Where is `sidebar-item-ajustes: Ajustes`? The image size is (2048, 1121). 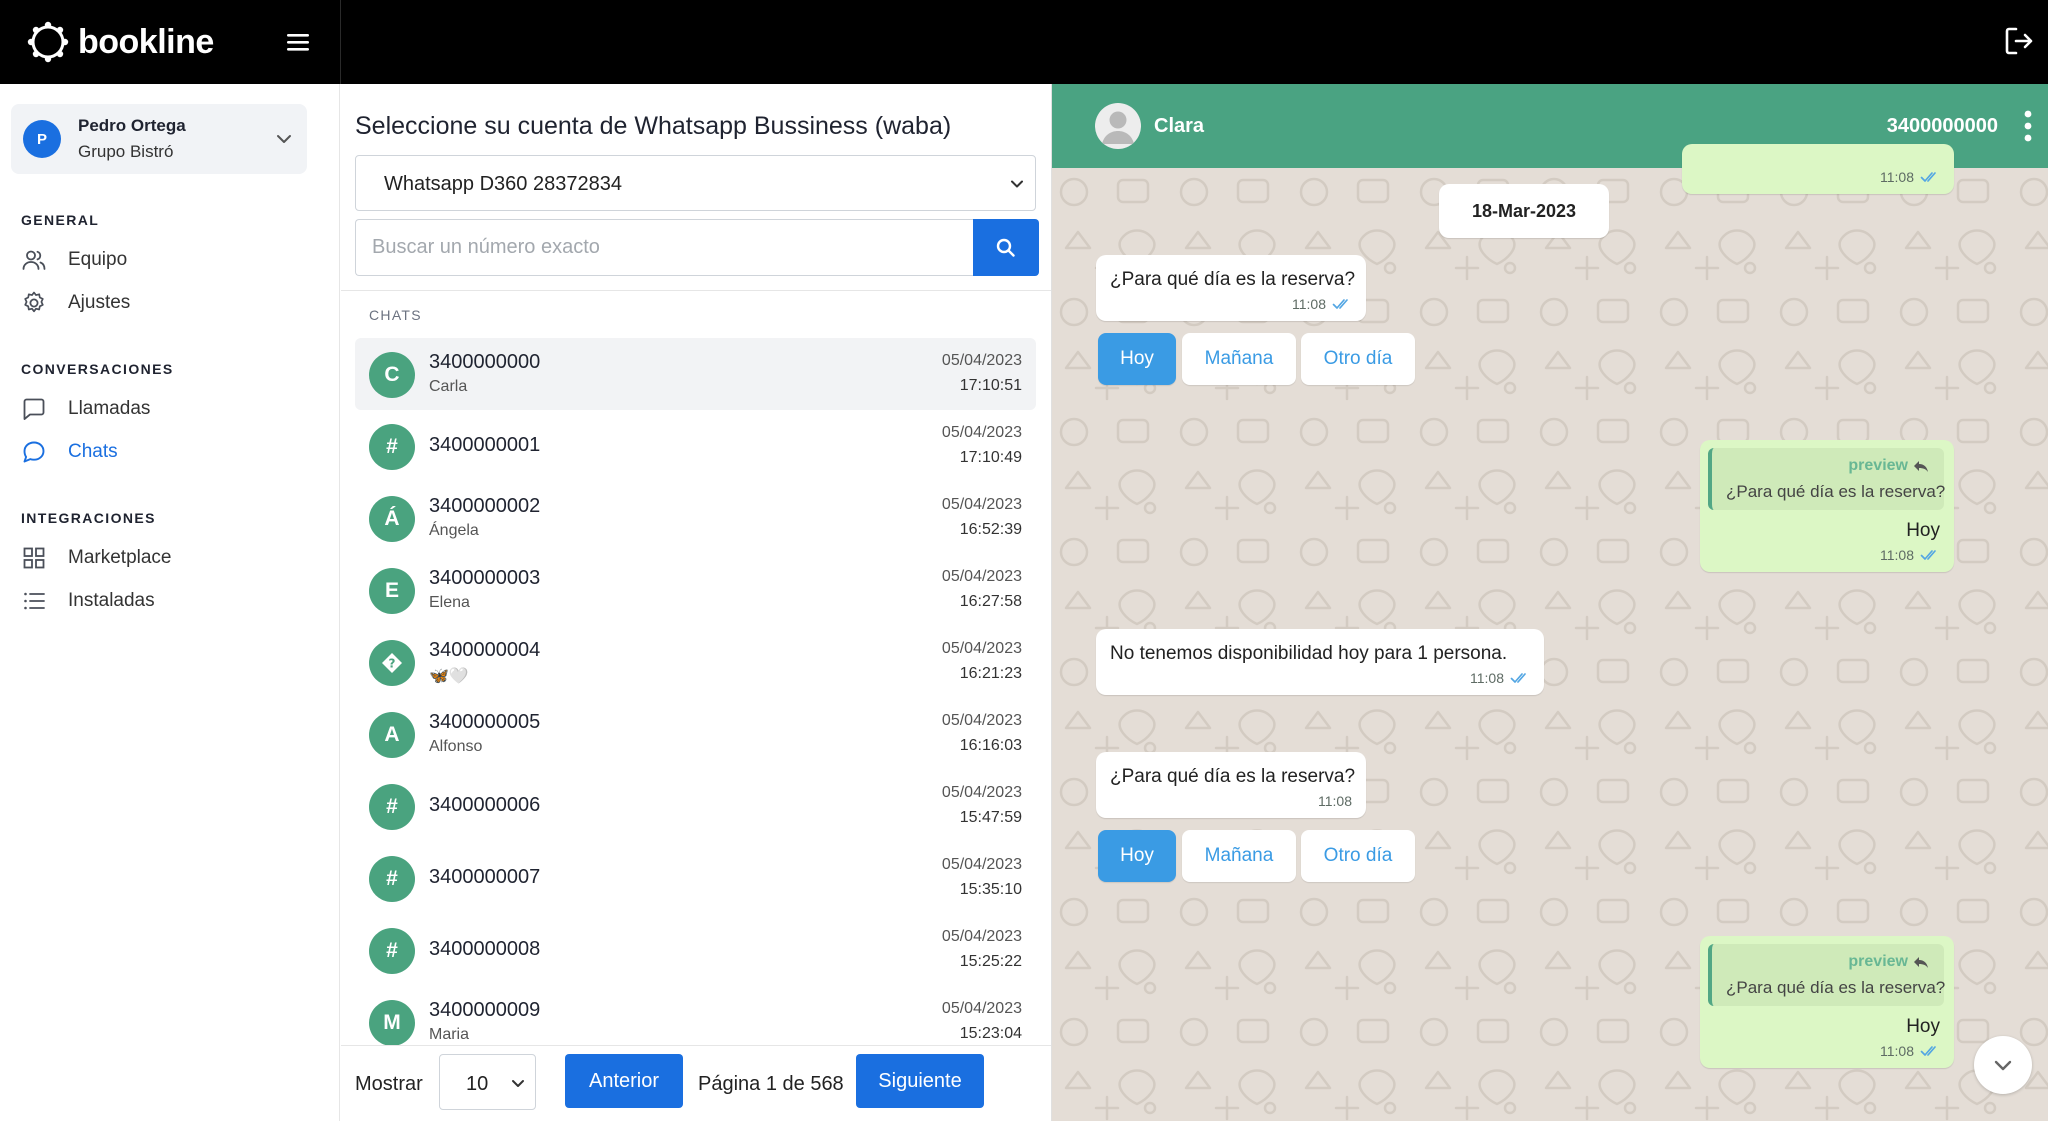 sidebar-item-ajustes: Ajustes is located at coordinates (166, 303).